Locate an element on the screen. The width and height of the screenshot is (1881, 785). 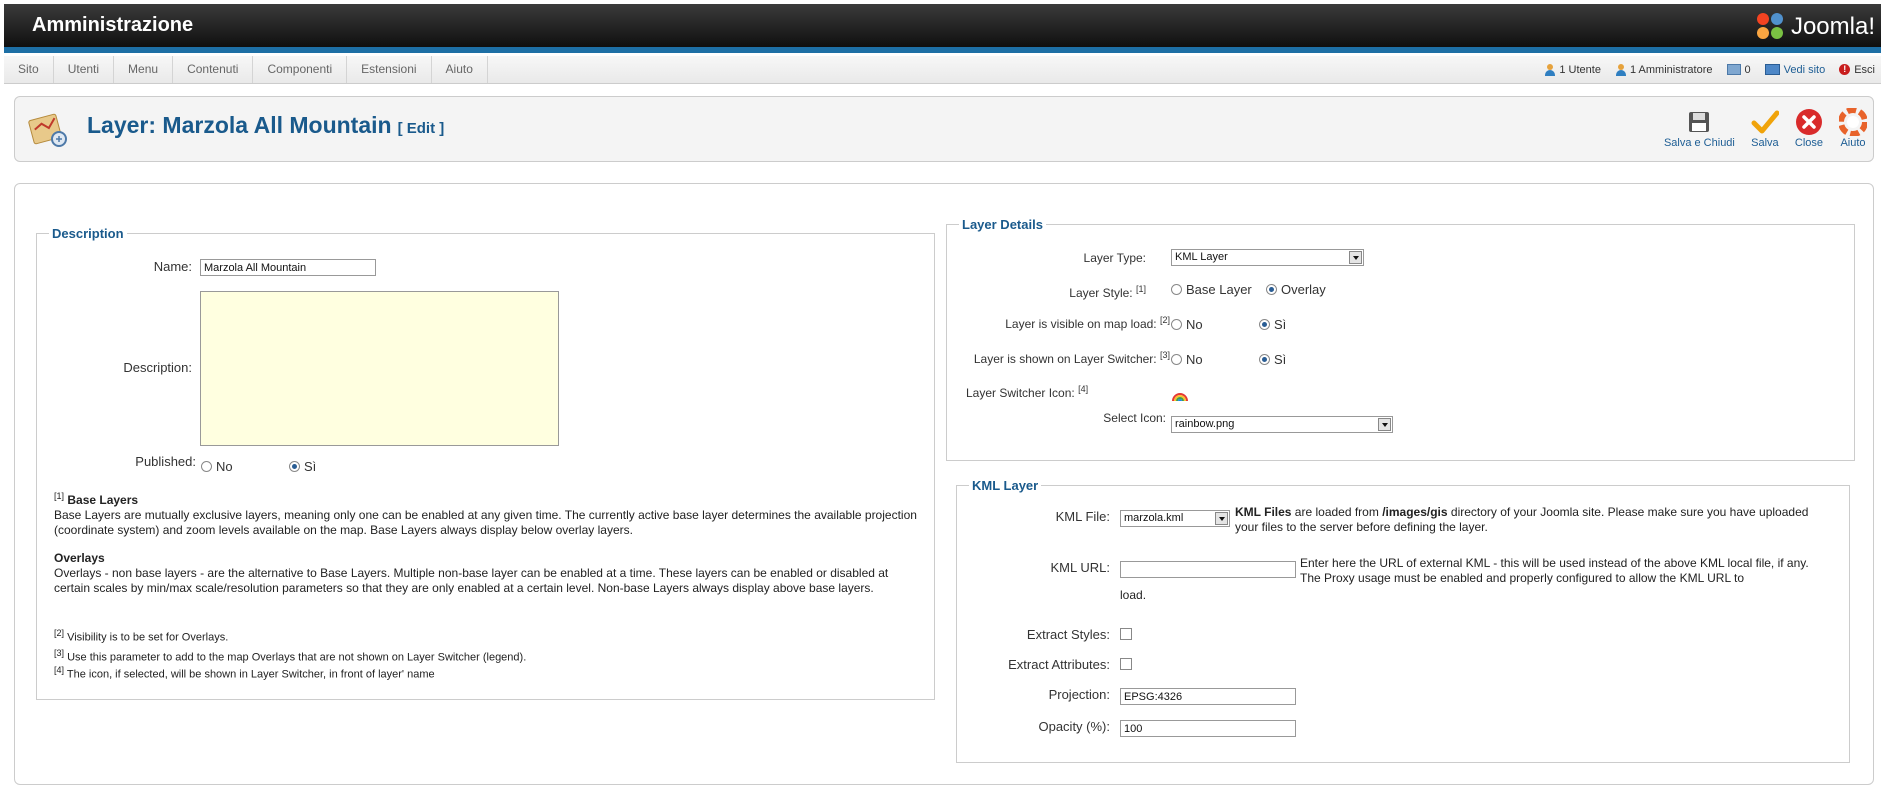
switcher-yes-option: Sì is located at coordinates (1272, 359).